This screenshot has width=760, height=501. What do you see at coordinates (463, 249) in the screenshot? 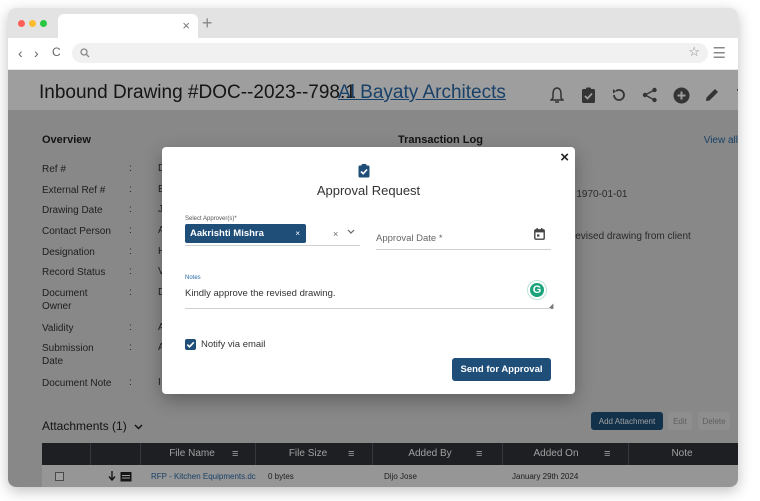
I see `approval-date-underline` at bounding box center [463, 249].